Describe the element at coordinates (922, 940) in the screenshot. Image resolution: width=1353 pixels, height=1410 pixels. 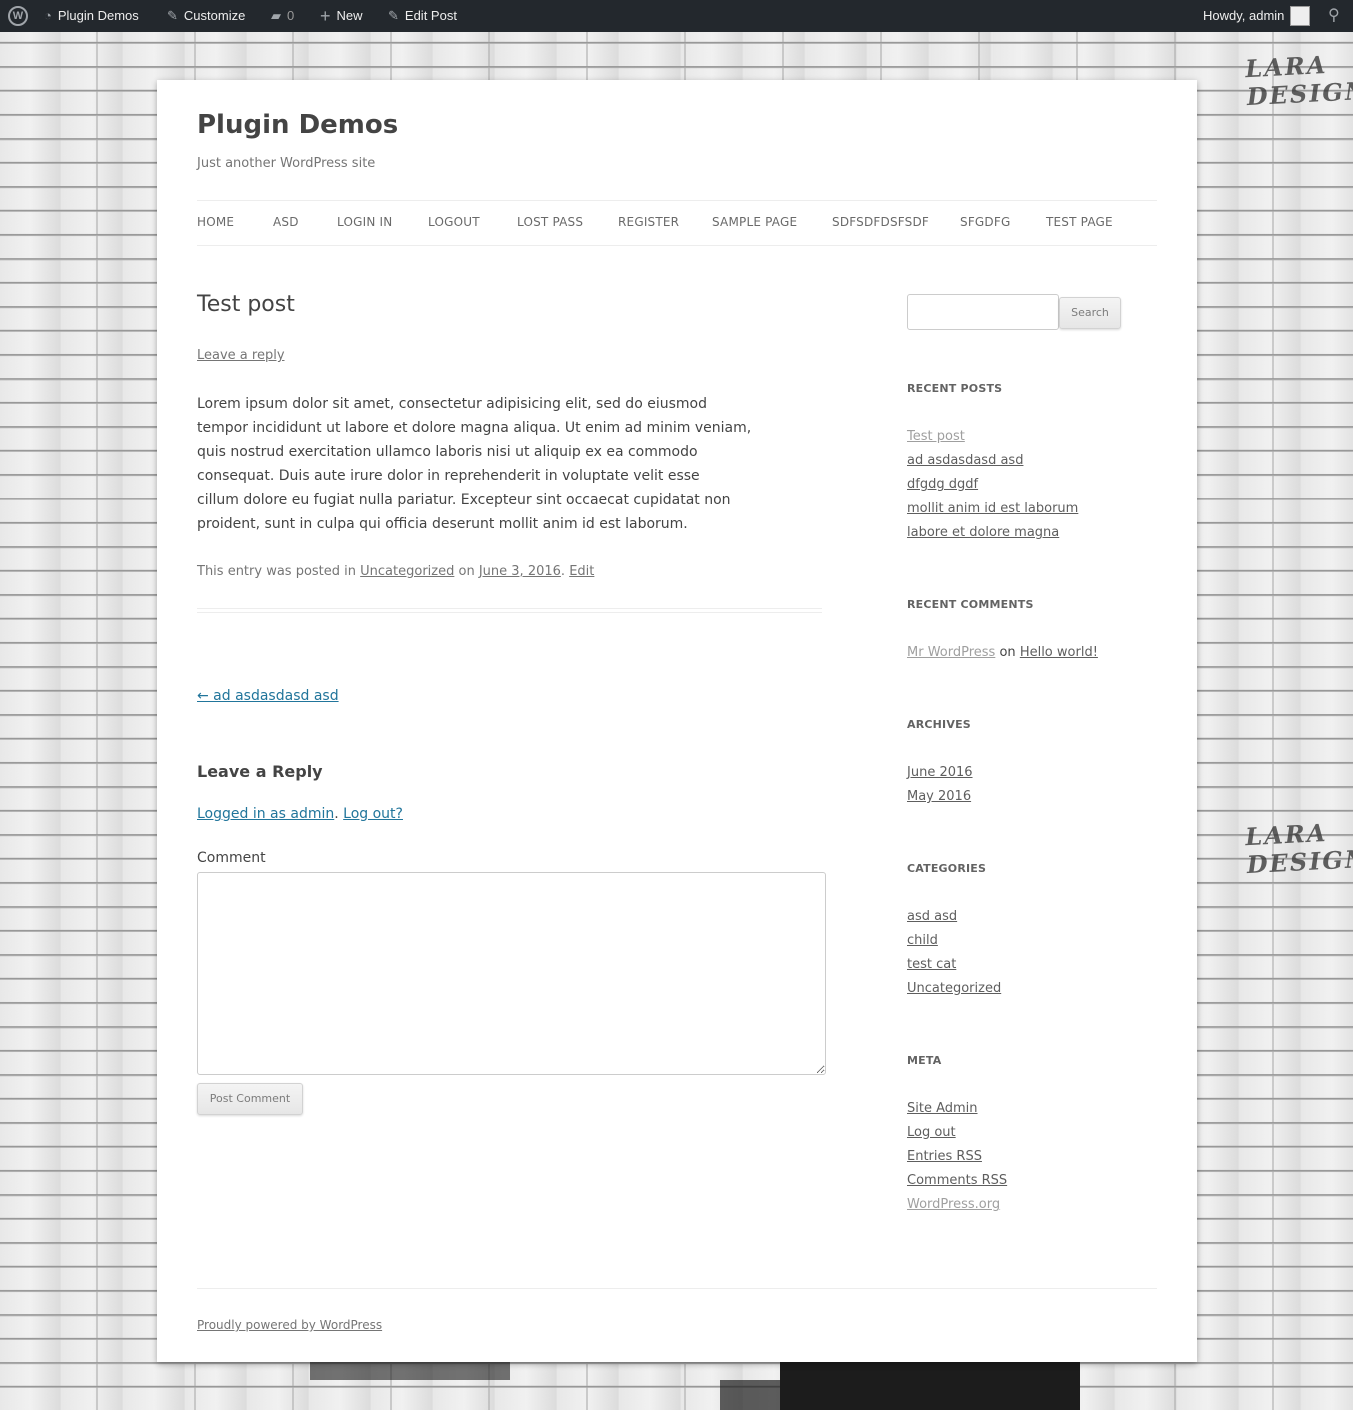
I see `category-item-link: child` at that location.